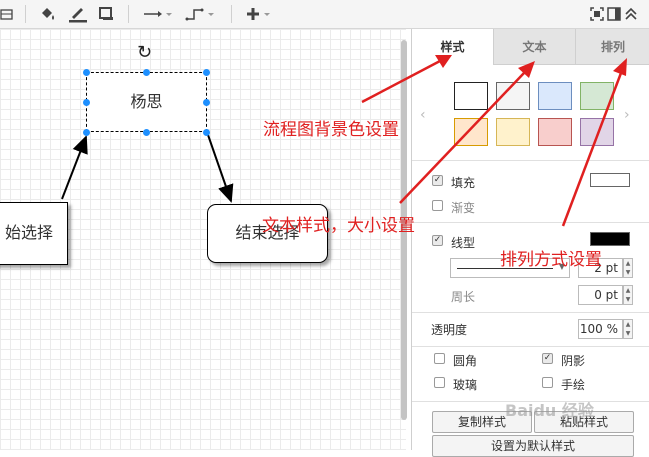 This screenshot has height=457, width=649. Describe the element at coordinates (631, 14) in the screenshot. I see `collapse-icon` at that location.